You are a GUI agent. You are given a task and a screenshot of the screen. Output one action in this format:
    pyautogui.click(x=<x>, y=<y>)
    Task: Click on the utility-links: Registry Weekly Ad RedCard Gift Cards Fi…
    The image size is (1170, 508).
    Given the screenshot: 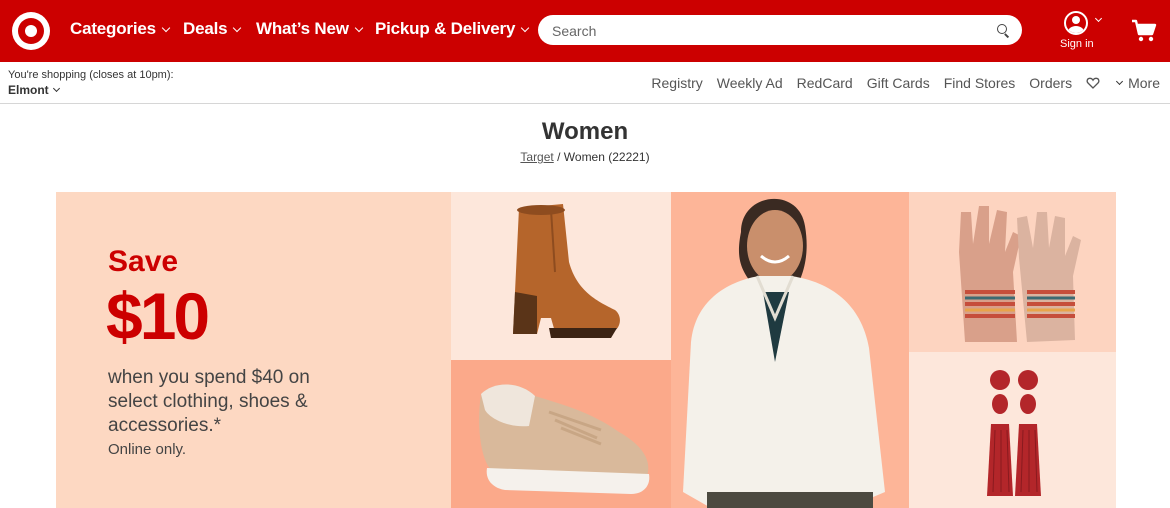 What is the action you would take?
    pyautogui.click(x=898, y=83)
    